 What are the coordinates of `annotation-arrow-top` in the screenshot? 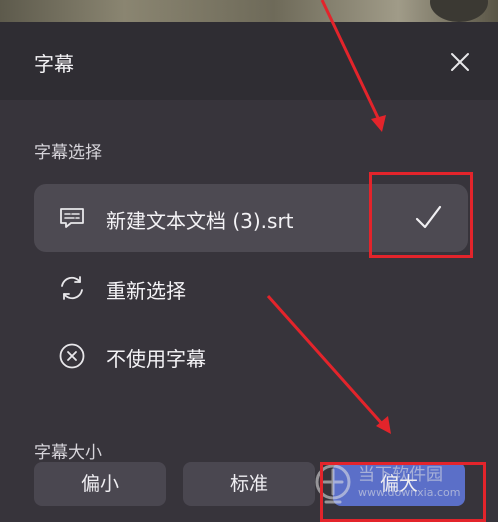 It's located at (351, 61).